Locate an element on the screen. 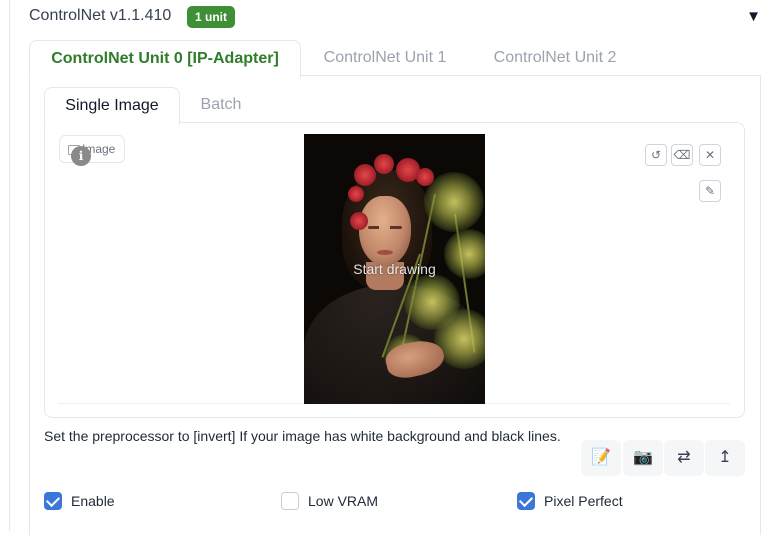 The height and width of the screenshot is (535, 768). camera-icon: 📷 is located at coordinates (643, 458).